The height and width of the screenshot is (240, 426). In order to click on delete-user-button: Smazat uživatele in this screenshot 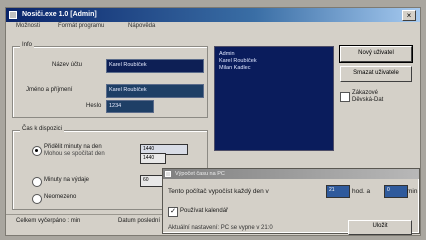, I will do `click(376, 74)`.